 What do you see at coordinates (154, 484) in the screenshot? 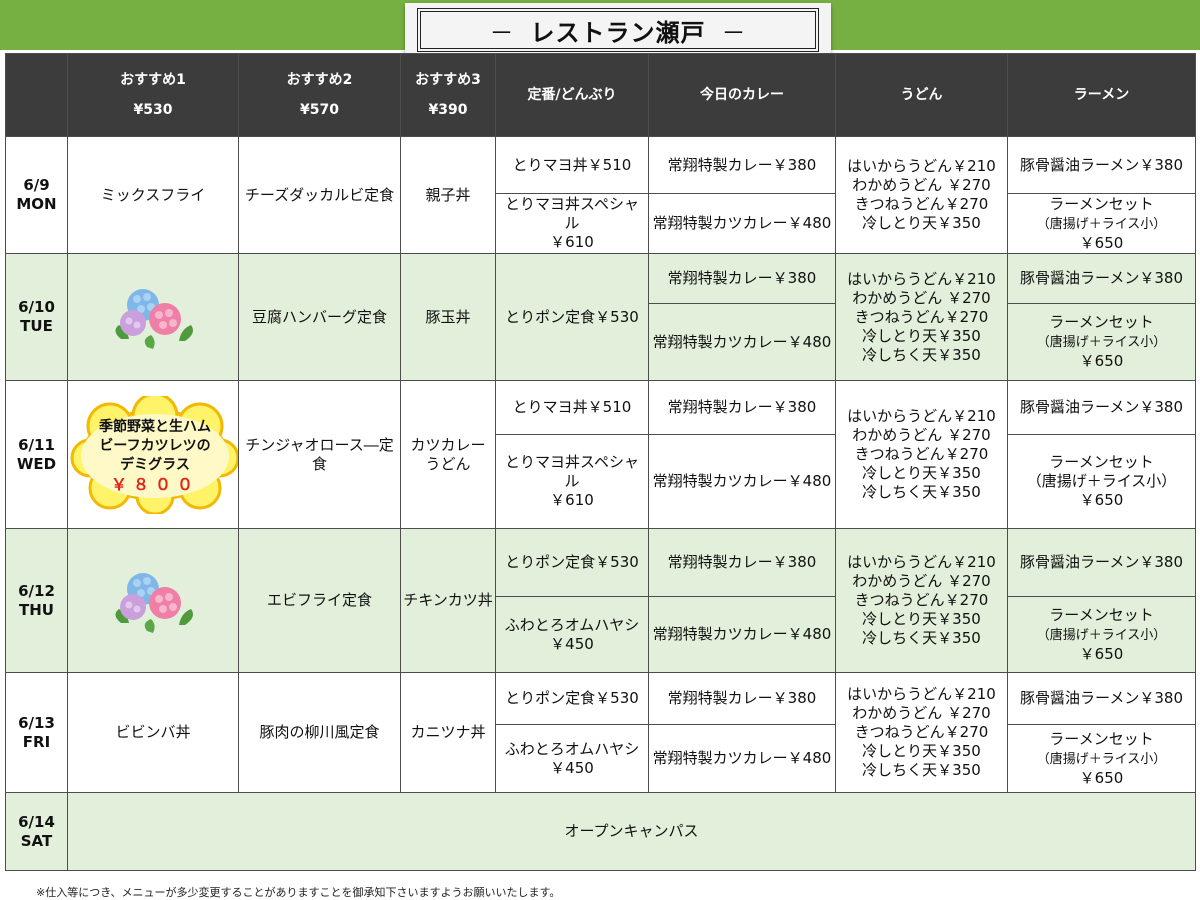
I see `seasonal-special-price: ￥８００` at bounding box center [154, 484].